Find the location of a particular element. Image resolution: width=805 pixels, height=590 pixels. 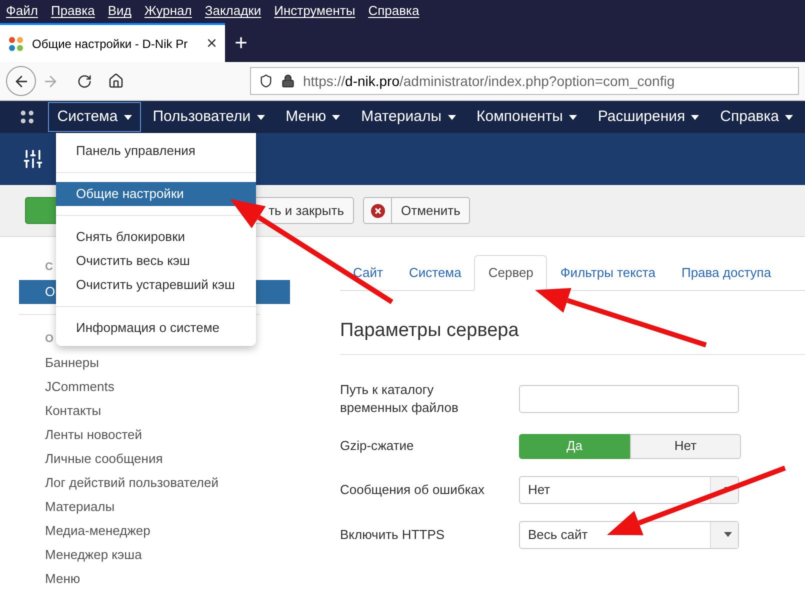

settings-tab: Система is located at coordinates (435, 273).